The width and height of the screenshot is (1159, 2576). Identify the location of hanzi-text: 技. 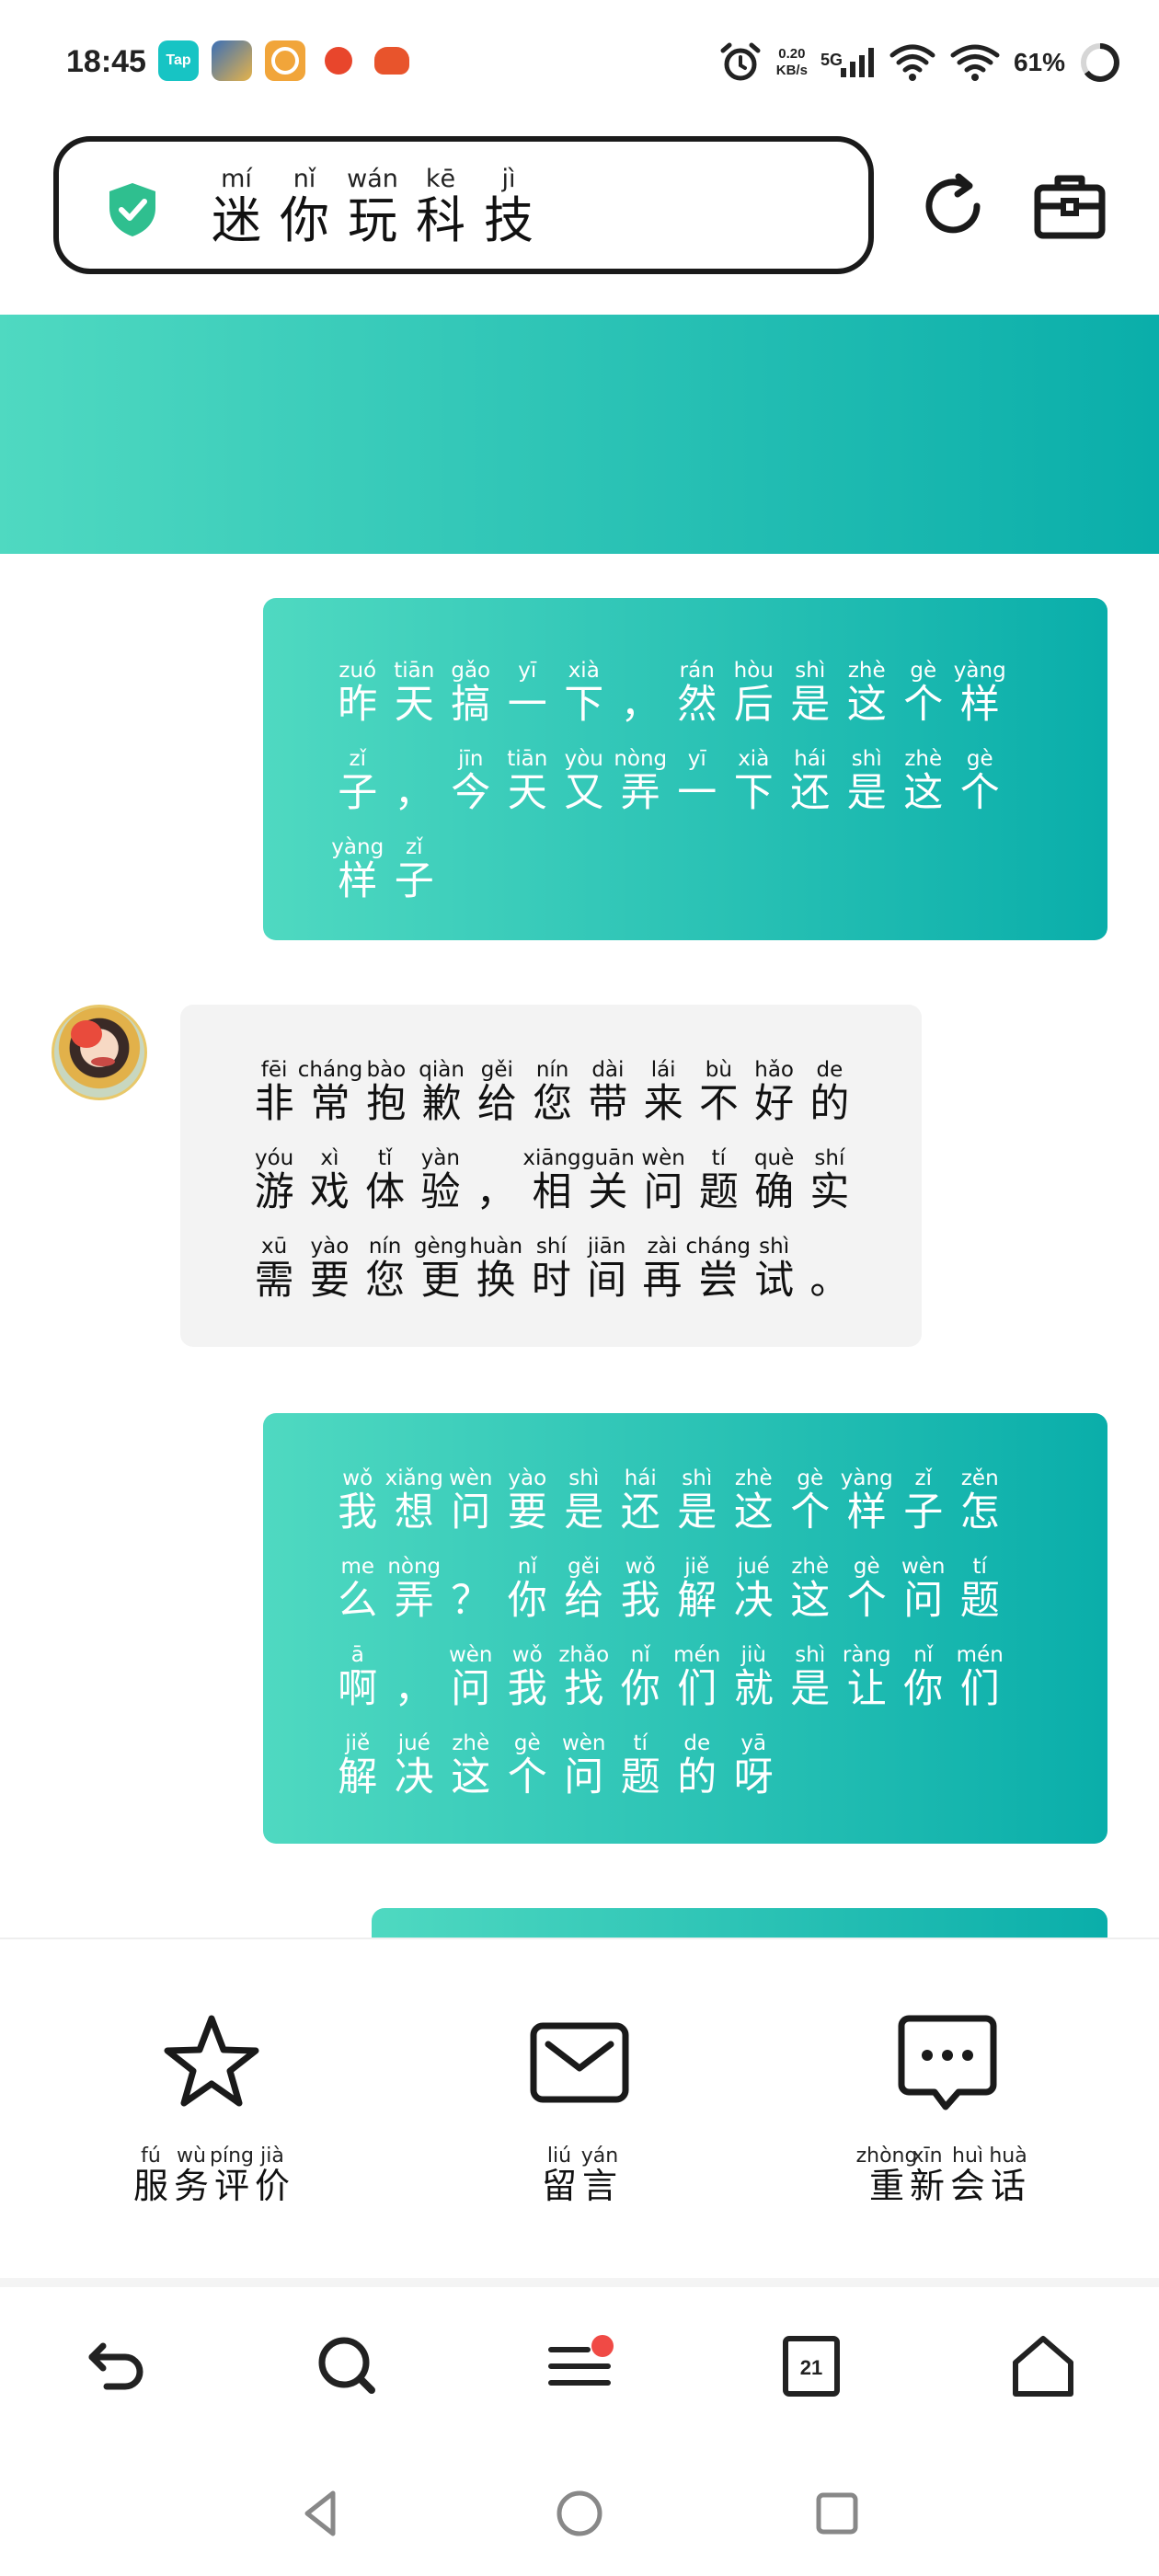
(509, 219).